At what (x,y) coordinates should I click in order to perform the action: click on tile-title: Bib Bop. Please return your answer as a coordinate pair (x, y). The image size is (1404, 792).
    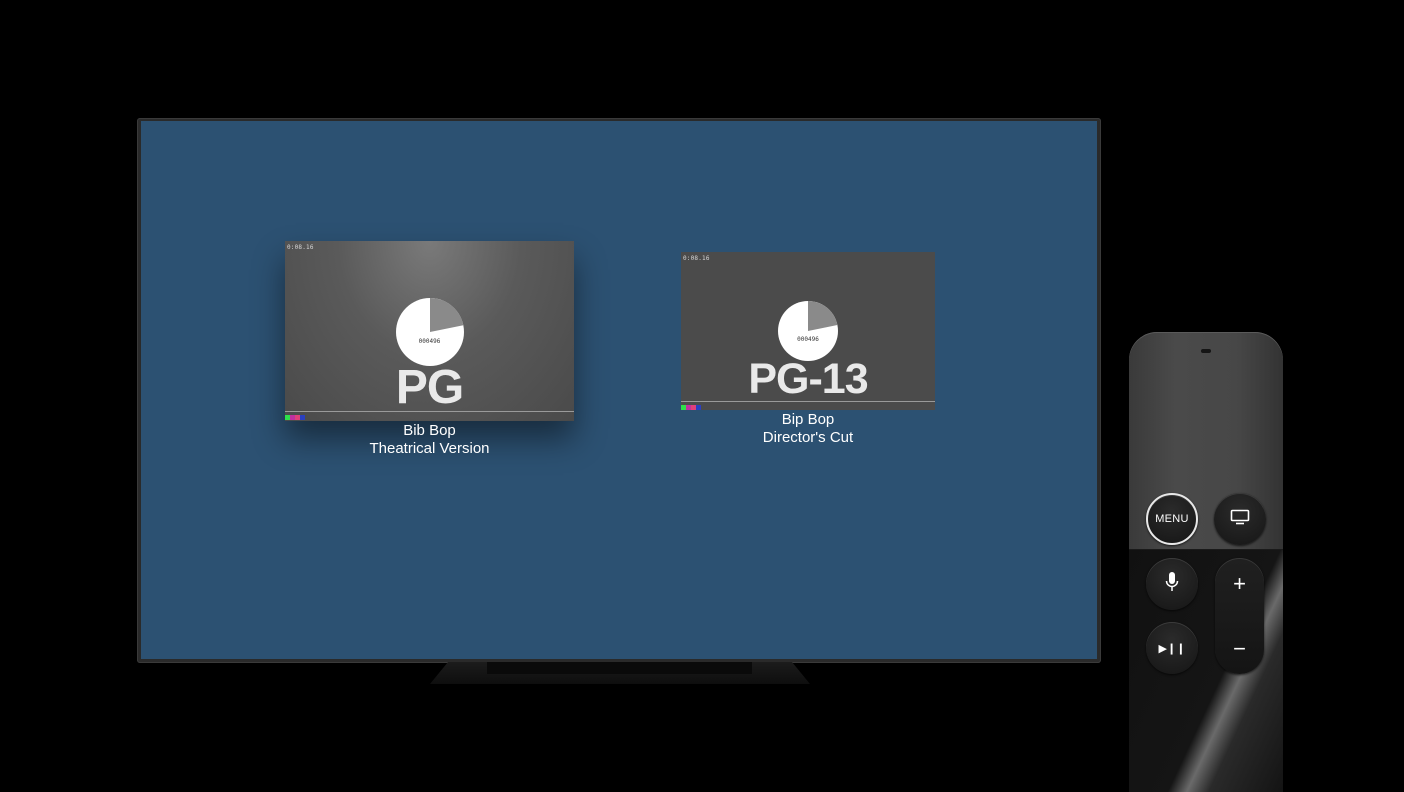
    Looking at the image, I should click on (429, 430).